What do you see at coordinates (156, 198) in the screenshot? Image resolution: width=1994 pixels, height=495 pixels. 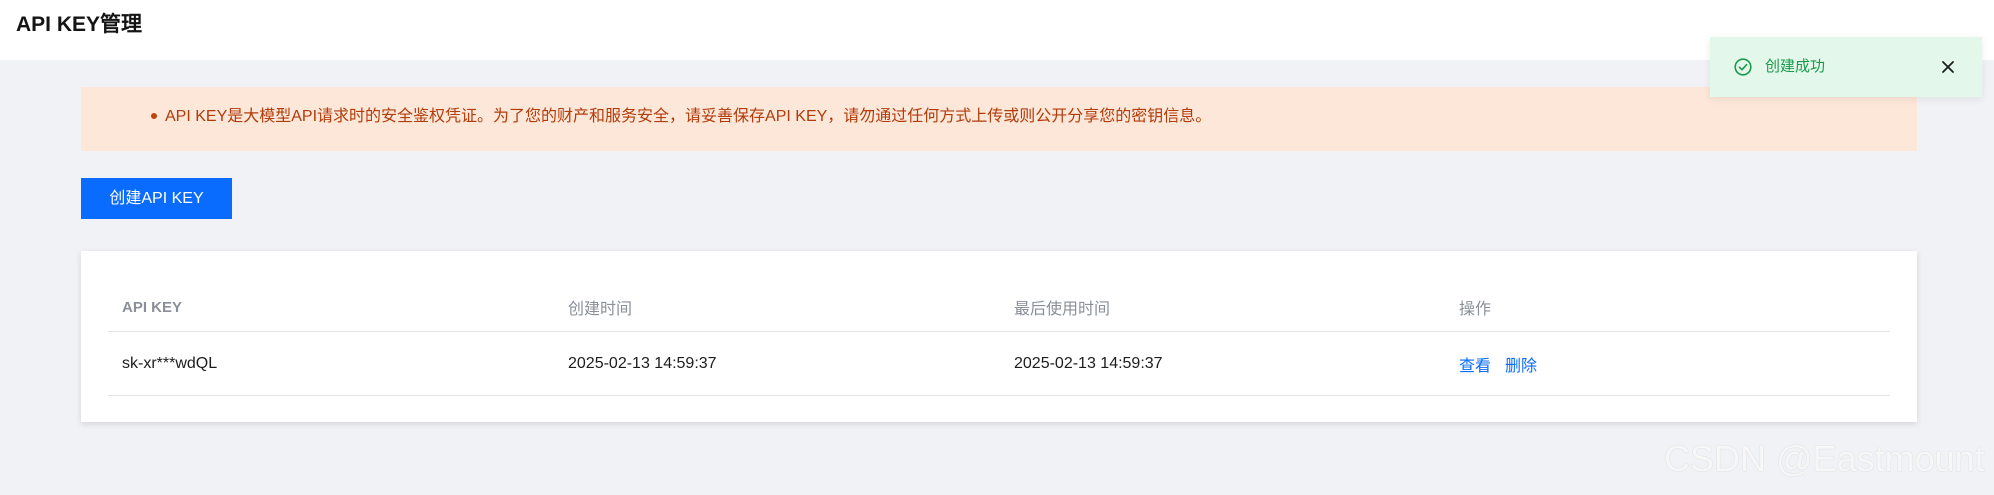 I see `create-api-key-button: 创建API KEY` at bounding box center [156, 198].